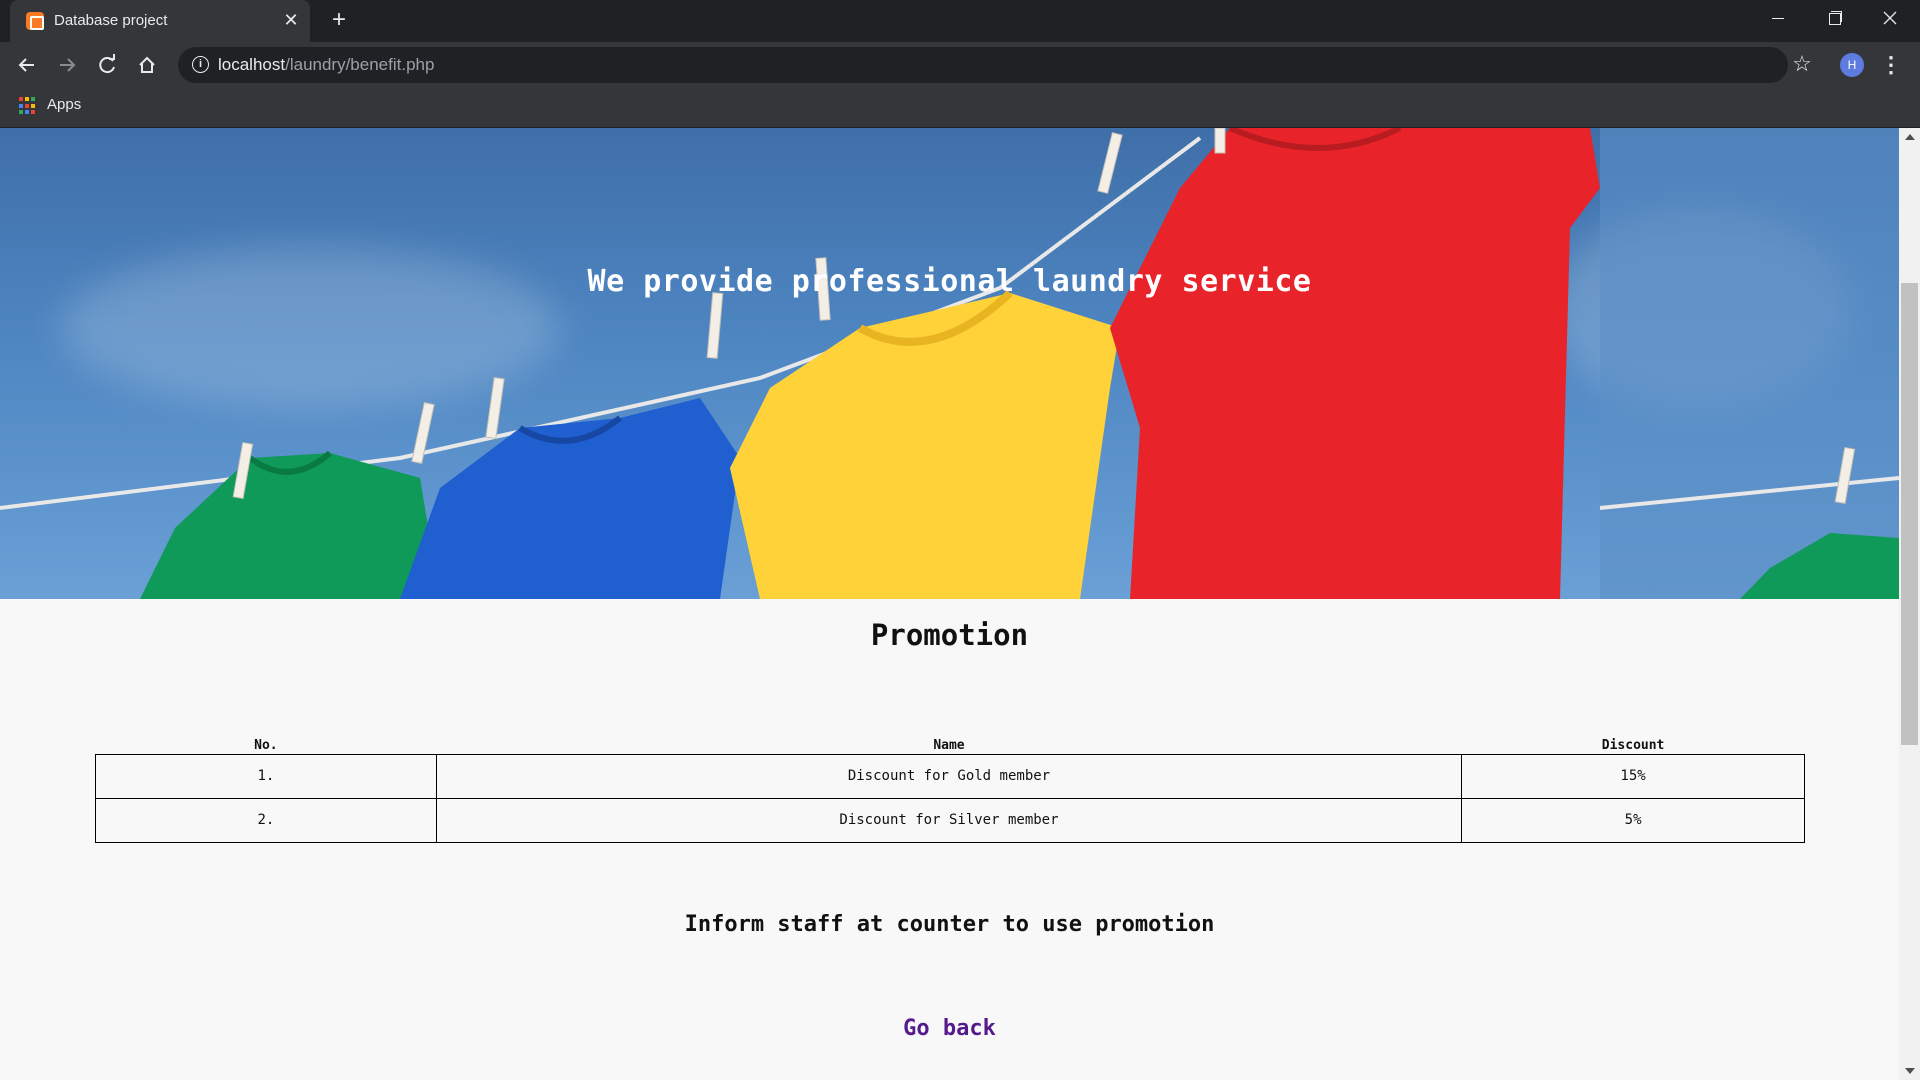 The height and width of the screenshot is (1080, 1920). I want to click on profile-avatar: H, so click(1852, 65).